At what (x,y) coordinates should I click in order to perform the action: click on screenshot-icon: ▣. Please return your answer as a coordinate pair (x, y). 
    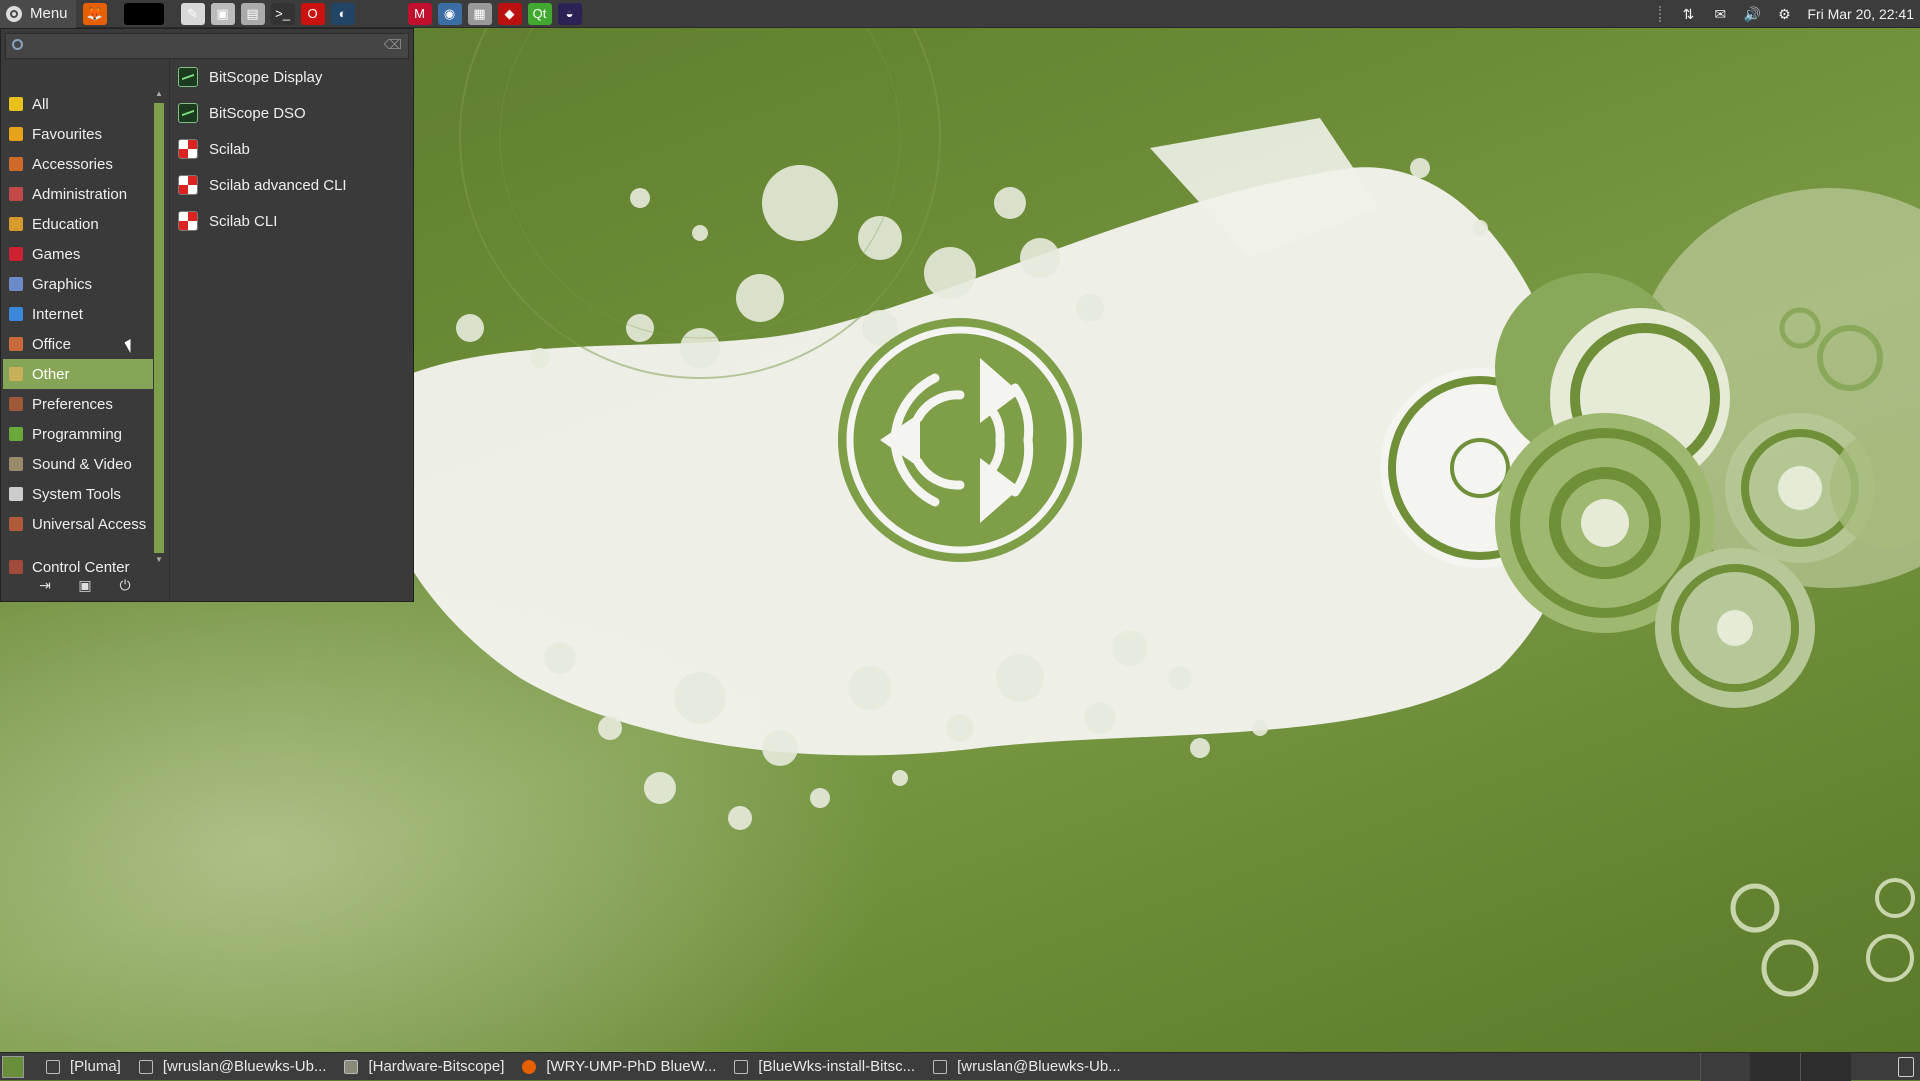
    Looking at the image, I should click on (222, 13).